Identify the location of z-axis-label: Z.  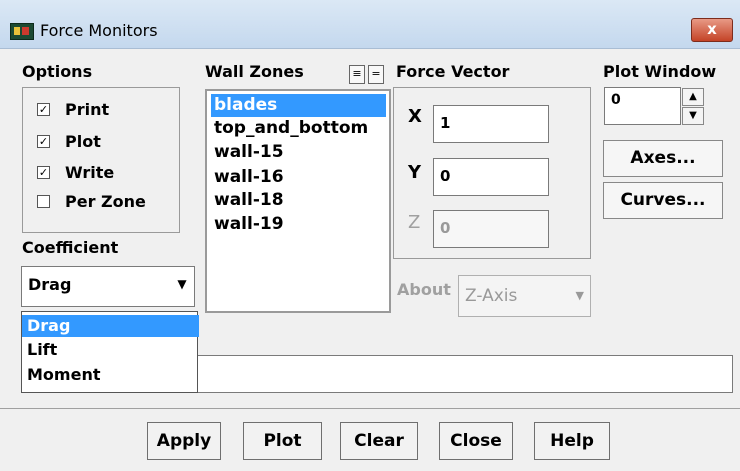
(414, 222).